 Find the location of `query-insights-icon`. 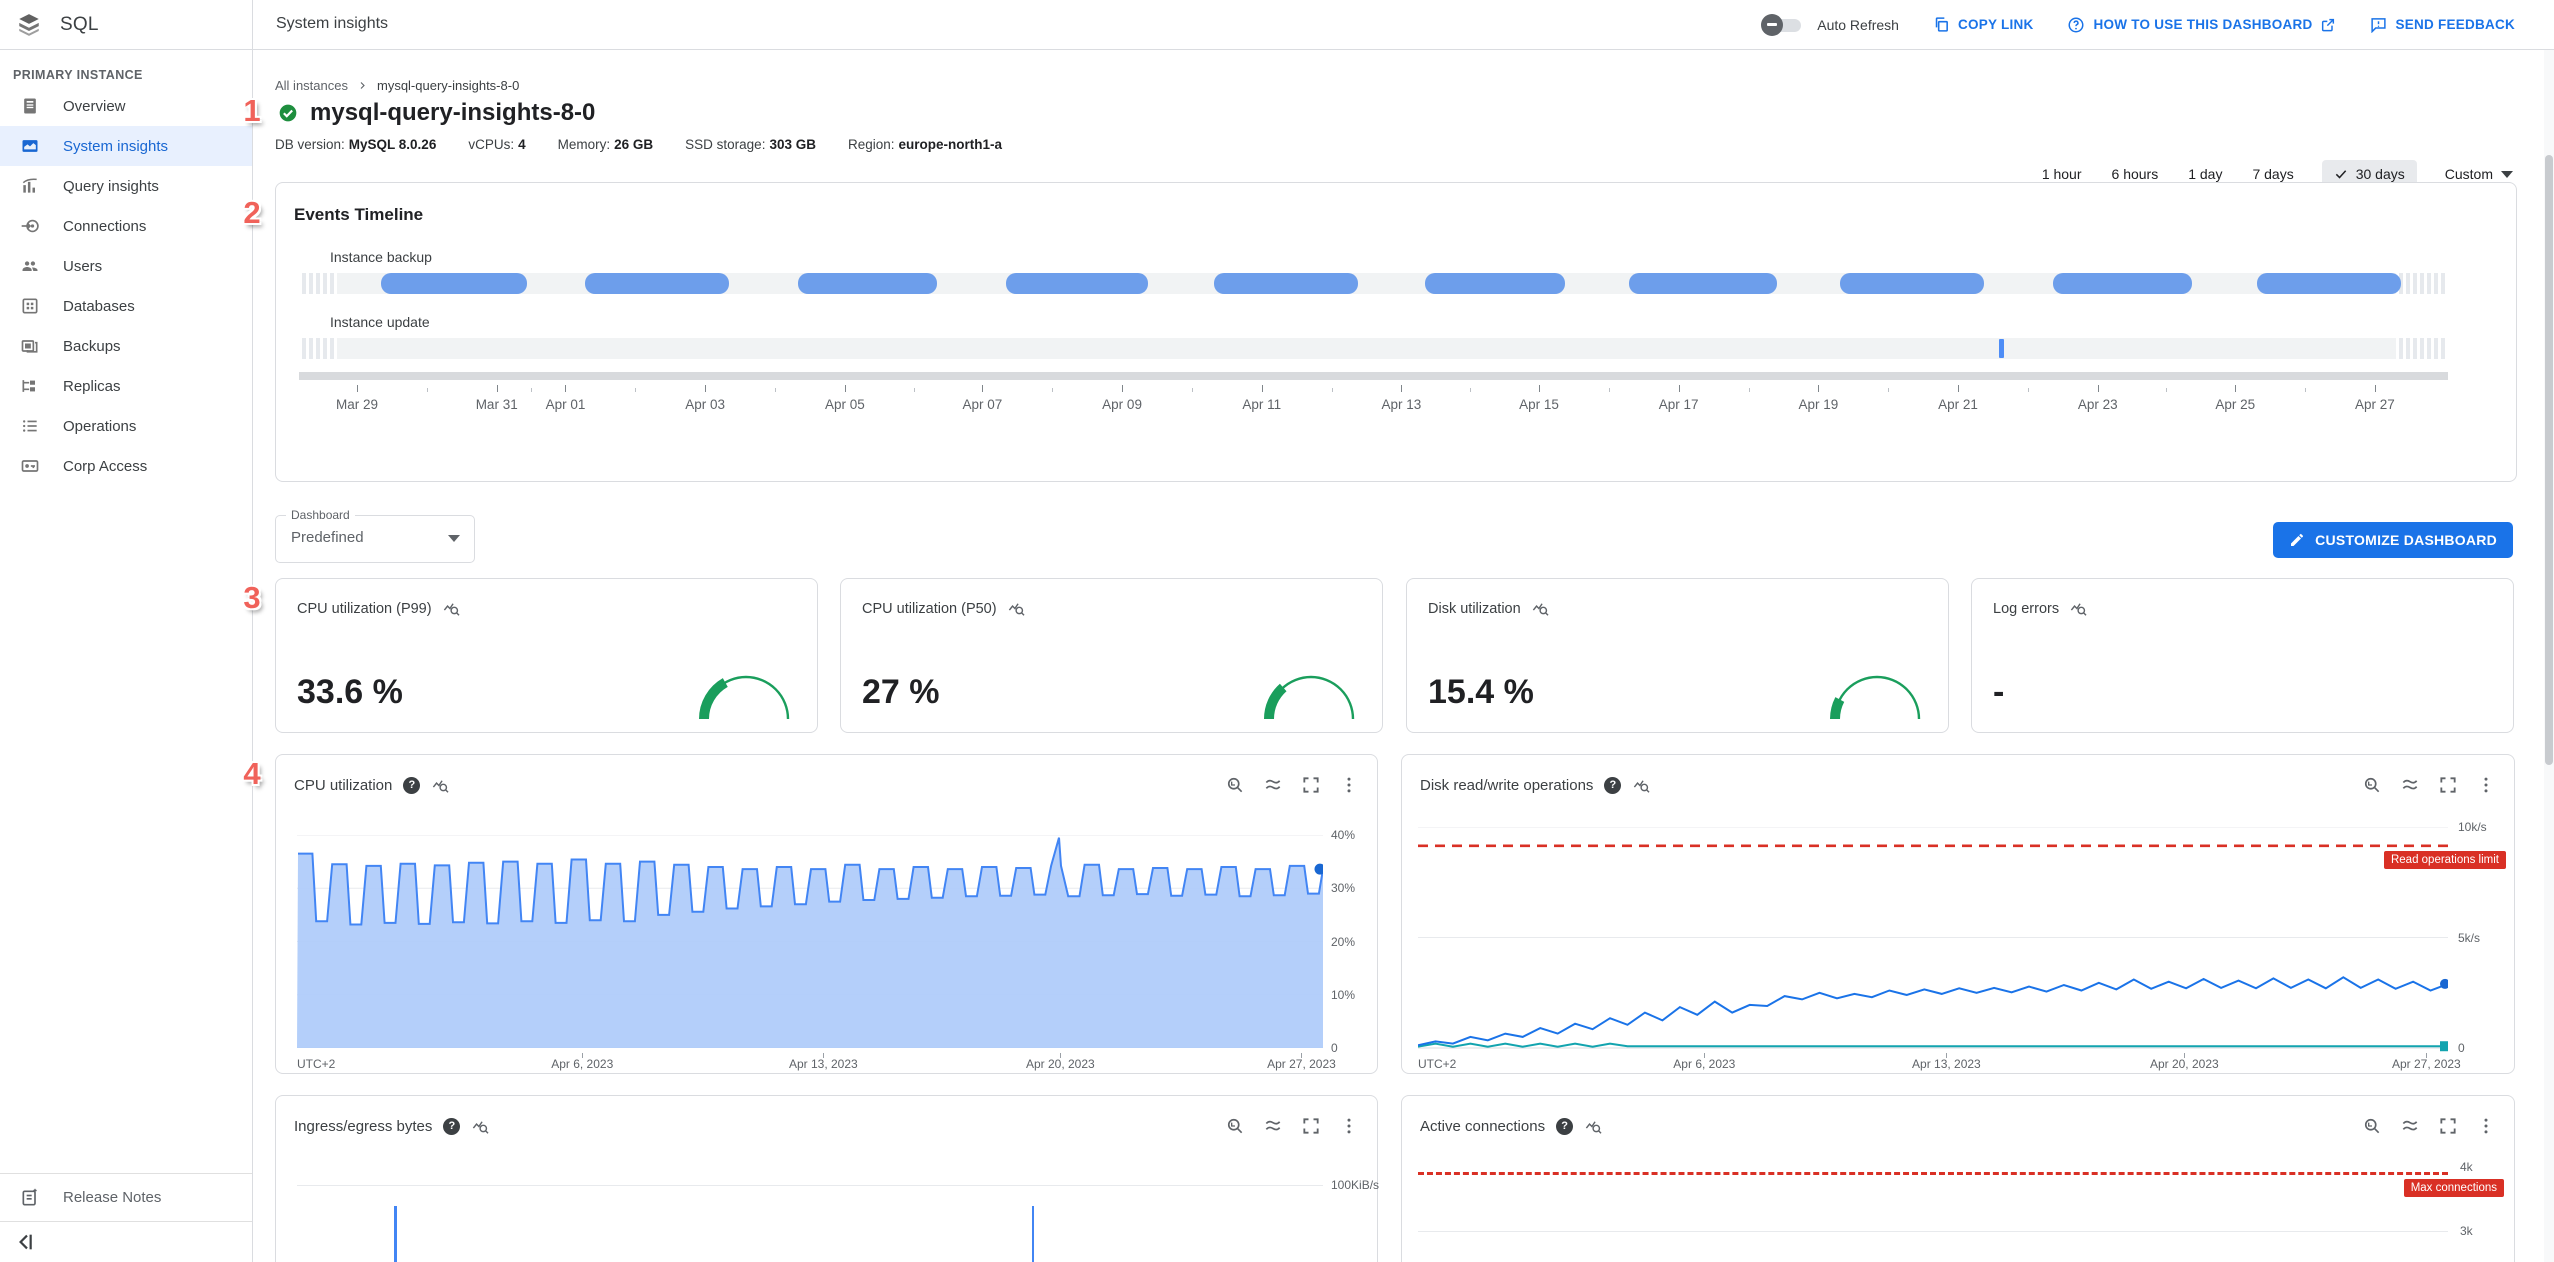

query-insights-icon is located at coordinates (29, 185).